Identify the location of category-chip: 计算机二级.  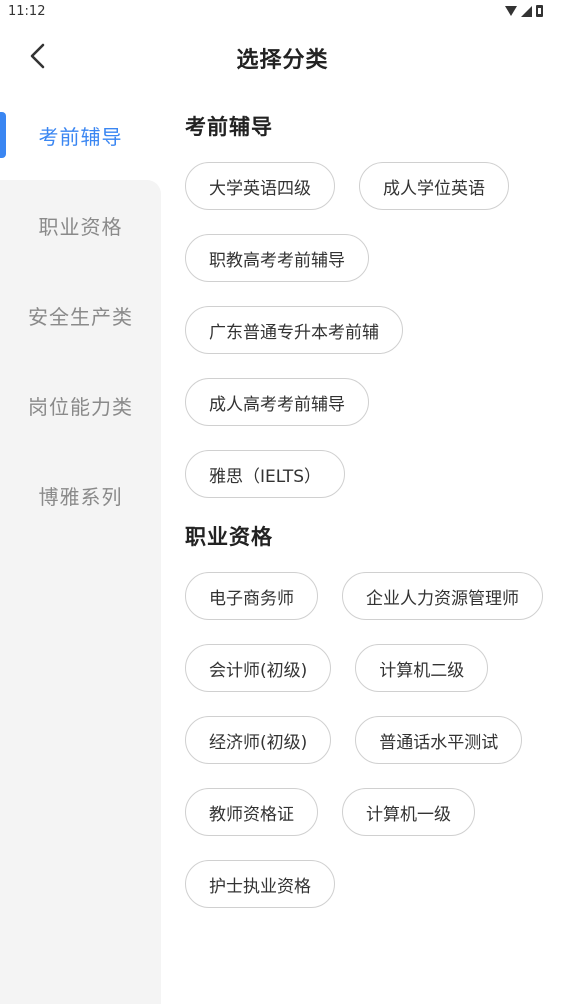
(422, 668).